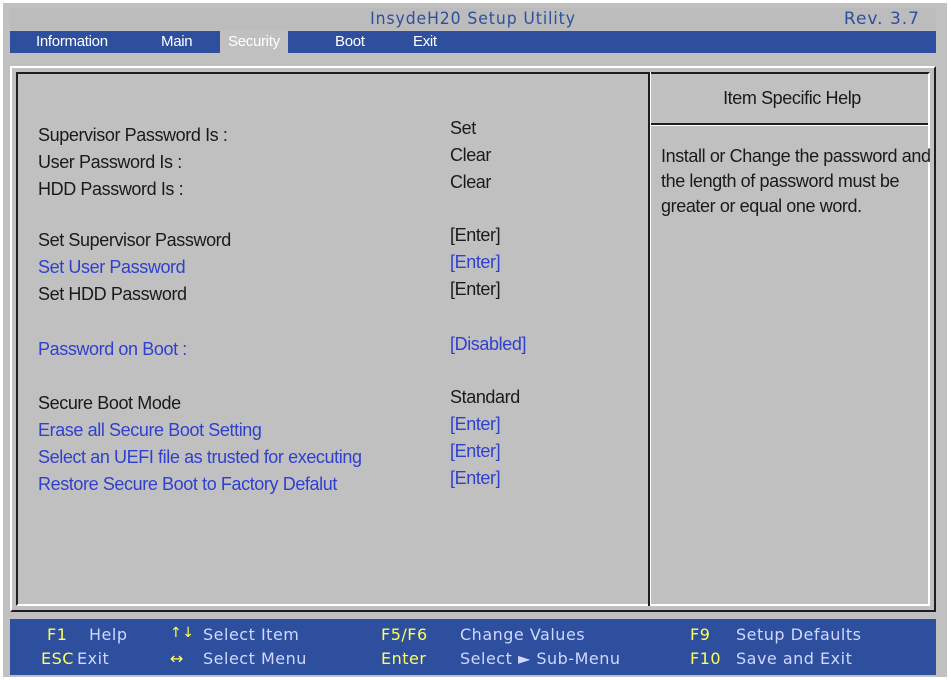 The image size is (951, 680). I want to click on f9-key: F9, so click(700, 634).